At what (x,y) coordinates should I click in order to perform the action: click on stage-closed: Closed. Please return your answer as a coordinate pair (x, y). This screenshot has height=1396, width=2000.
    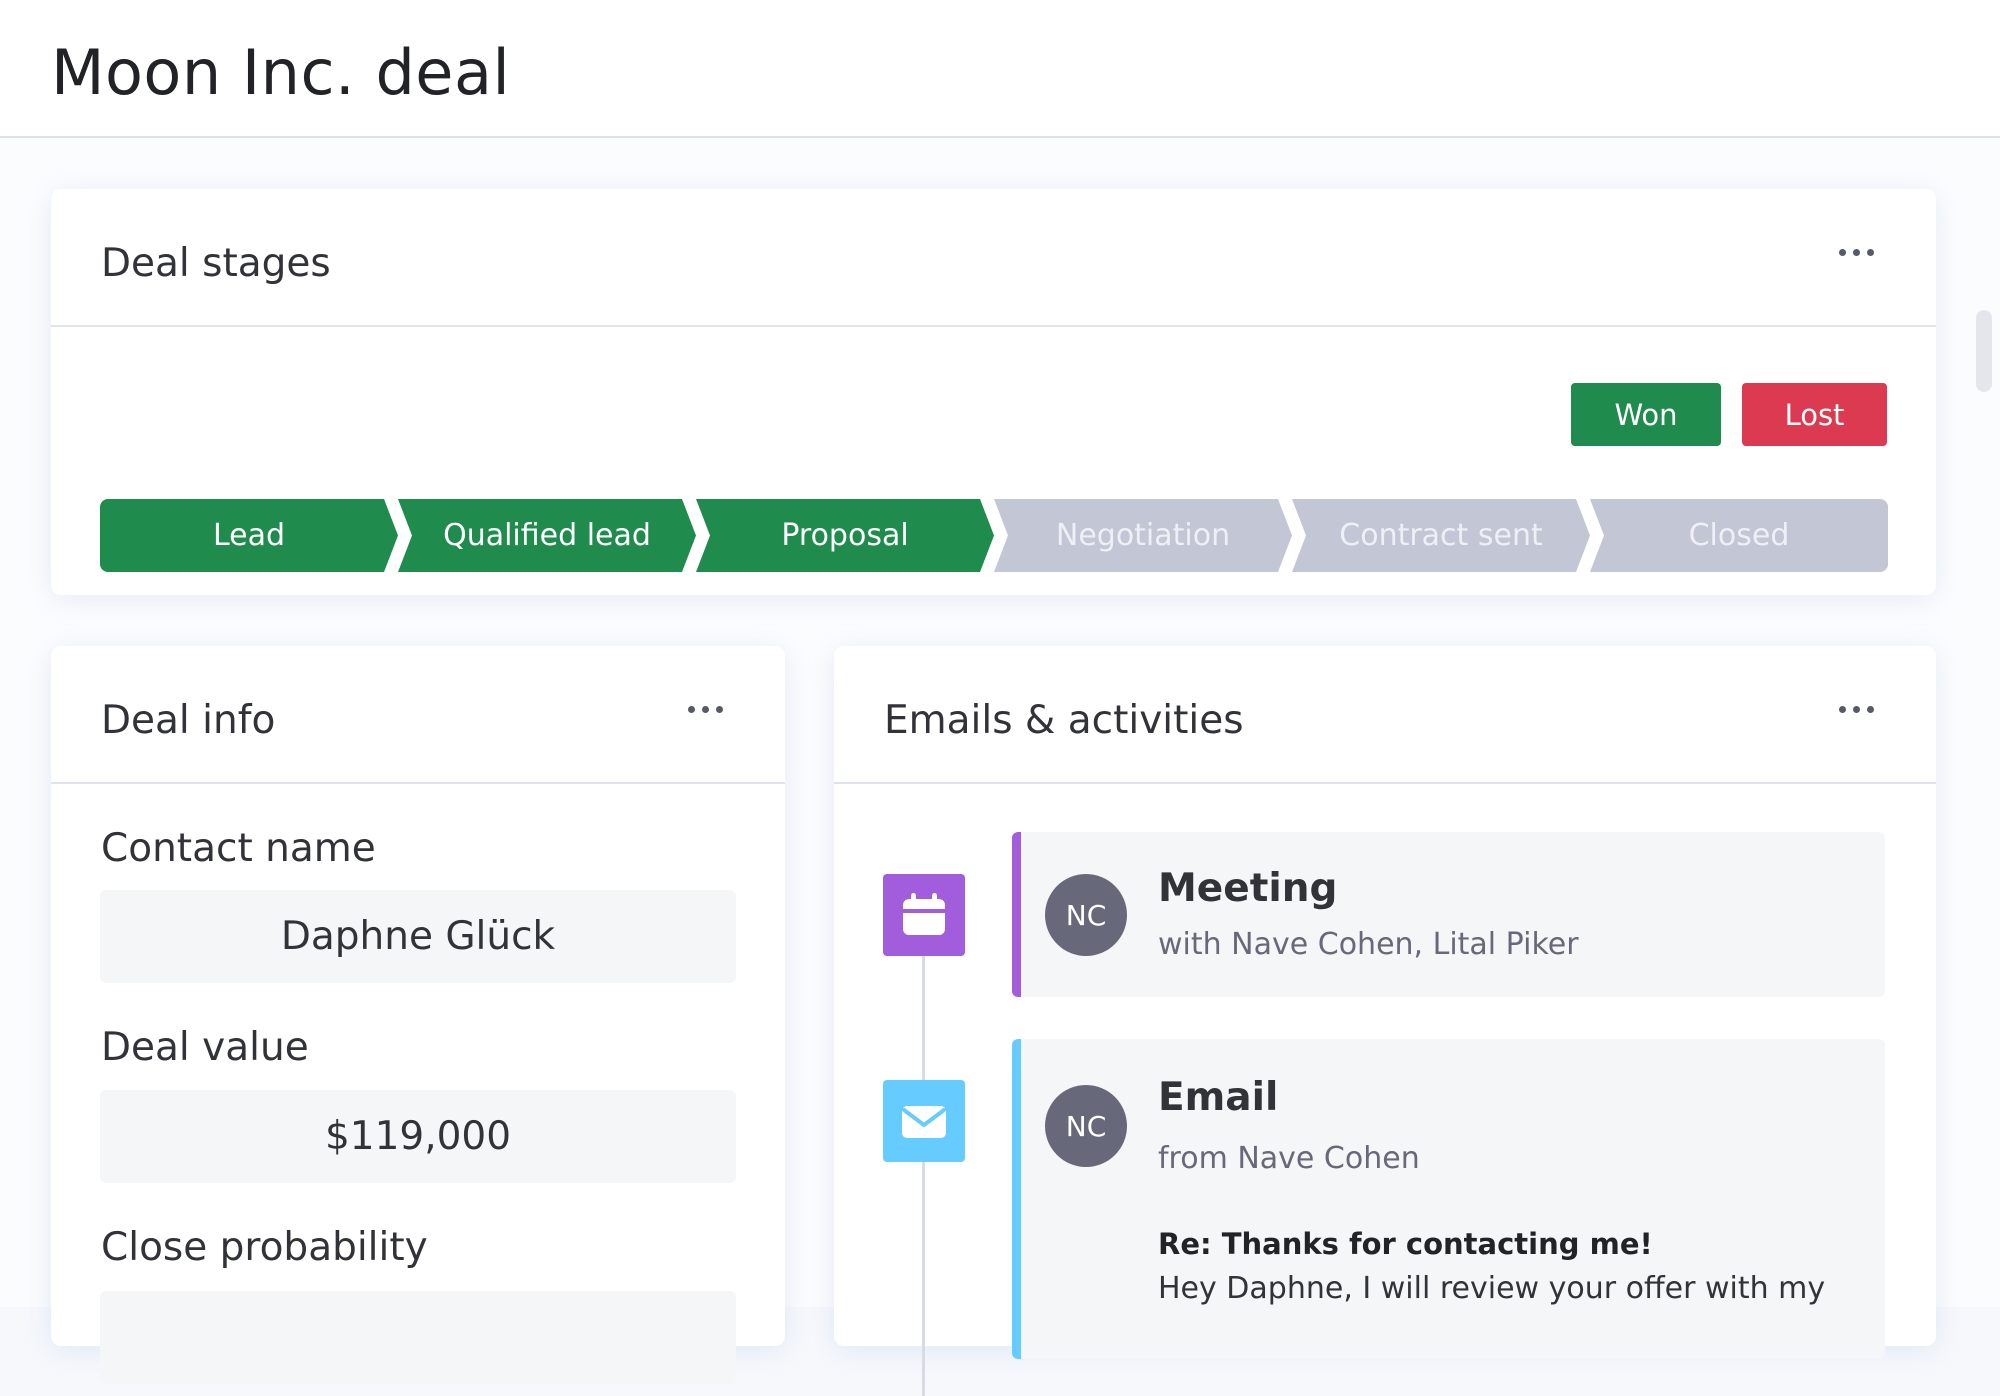
    Looking at the image, I should click on (1739, 535).